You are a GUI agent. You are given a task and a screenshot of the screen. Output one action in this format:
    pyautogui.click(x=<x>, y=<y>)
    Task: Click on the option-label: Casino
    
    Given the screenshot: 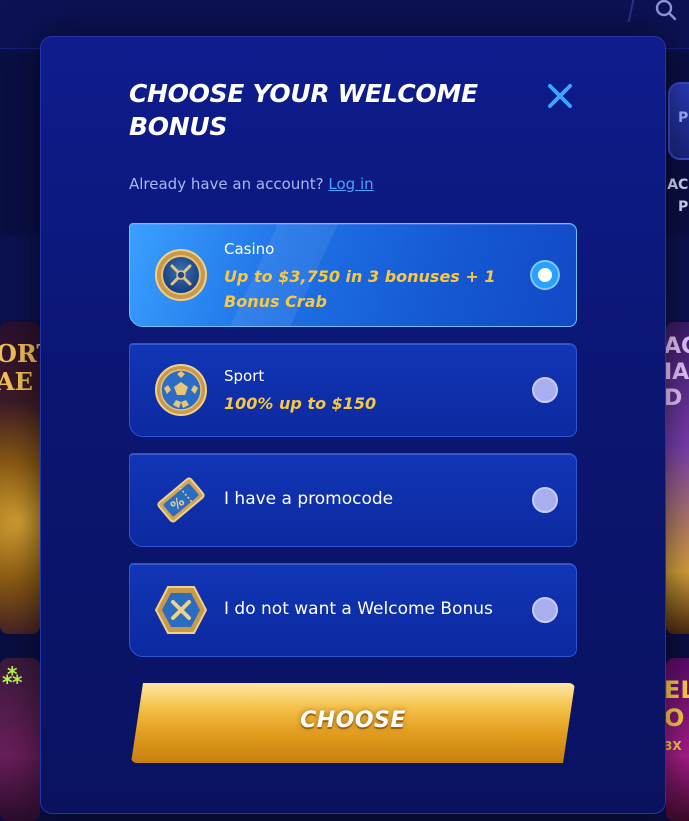 What is the action you would take?
    pyautogui.click(x=249, y=249)
    